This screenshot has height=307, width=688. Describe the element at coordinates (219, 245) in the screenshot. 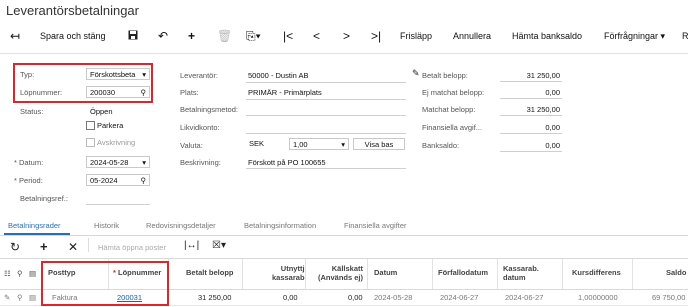

I see `export-excel-icon: ☒▾` at that location.